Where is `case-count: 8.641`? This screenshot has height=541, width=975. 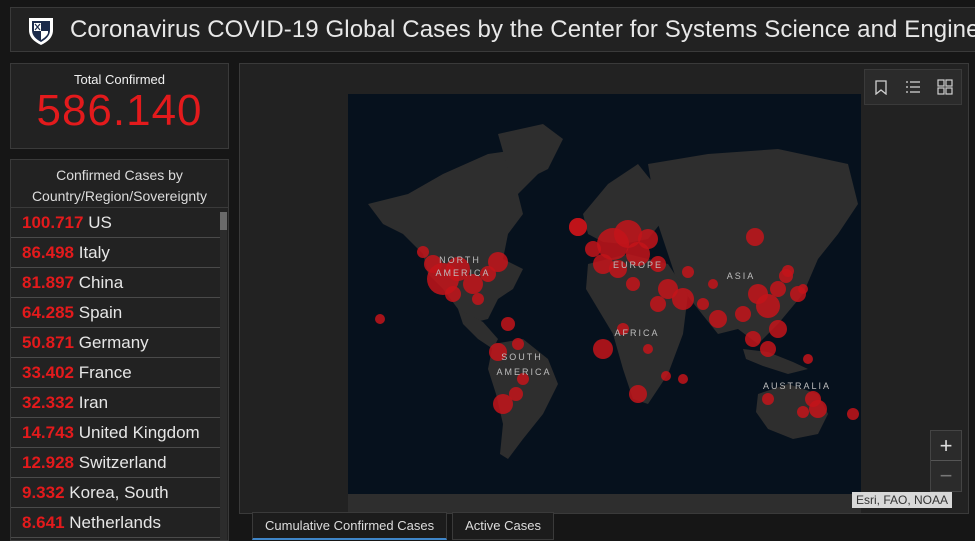
case-count: 8.641 is located at coordinates (43, 522).